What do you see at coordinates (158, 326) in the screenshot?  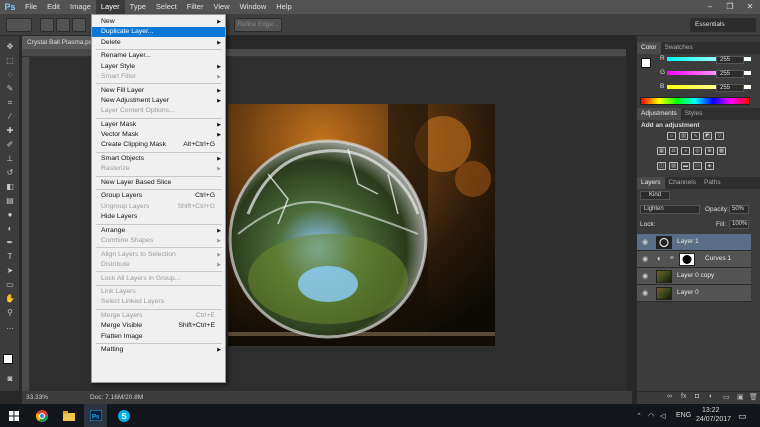 I see `menu-item-merge-visible: Merge Visible Shift+Ctrl+E` at bounding box center [158, 326].